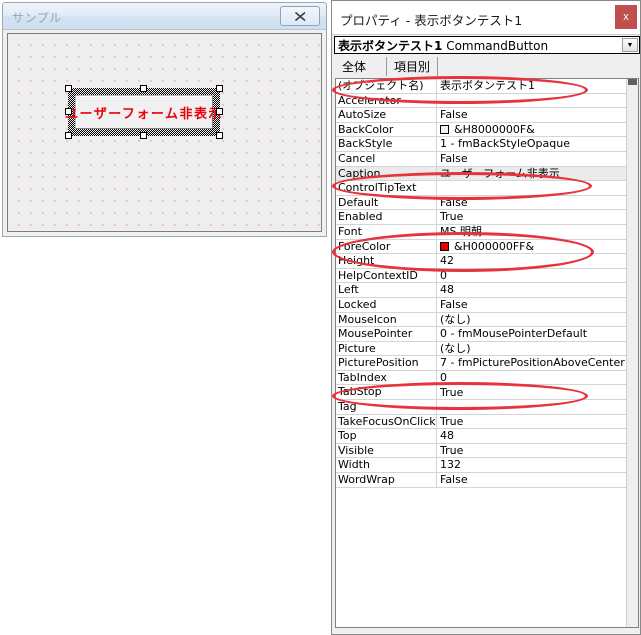 The height and width of the screenshot is (635, 641). I want to click on properties-titlebar: プロパティ - 表示ボタンテスト1 x, so click(486, 18).